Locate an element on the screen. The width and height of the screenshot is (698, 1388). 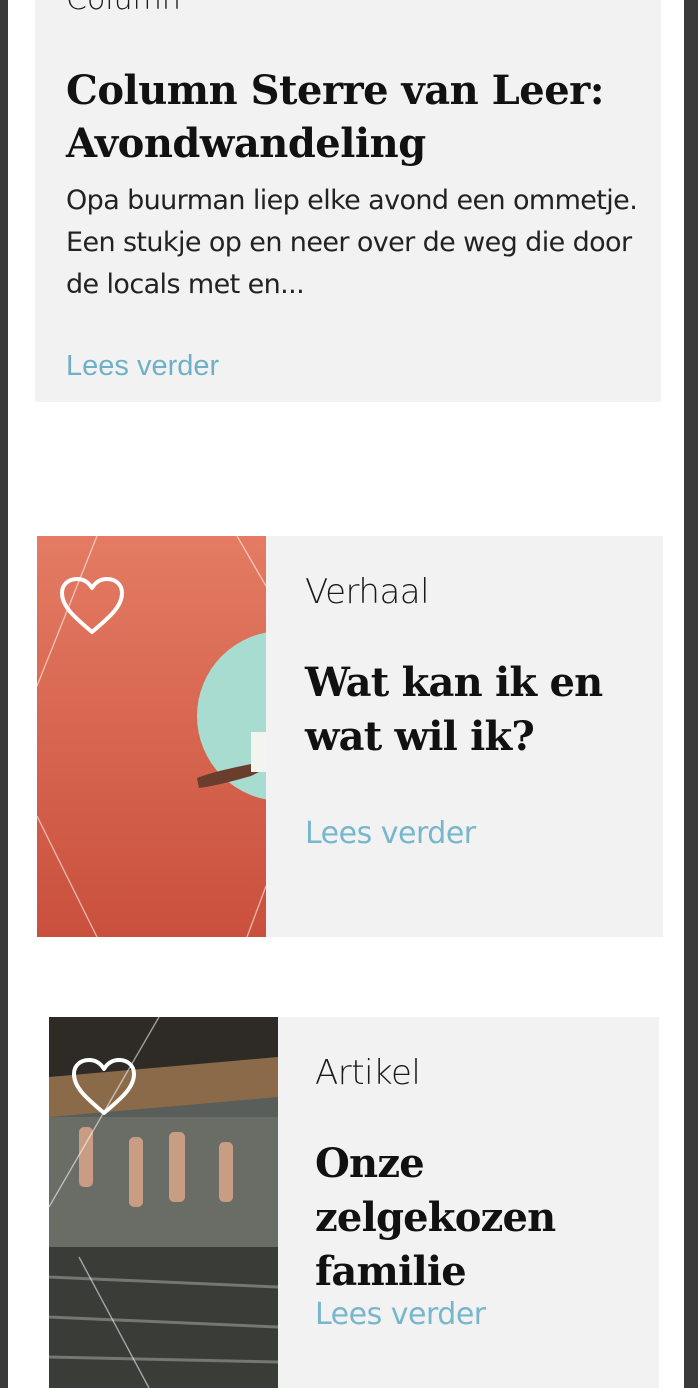
right-gutter is located at coordinates (691, 694).